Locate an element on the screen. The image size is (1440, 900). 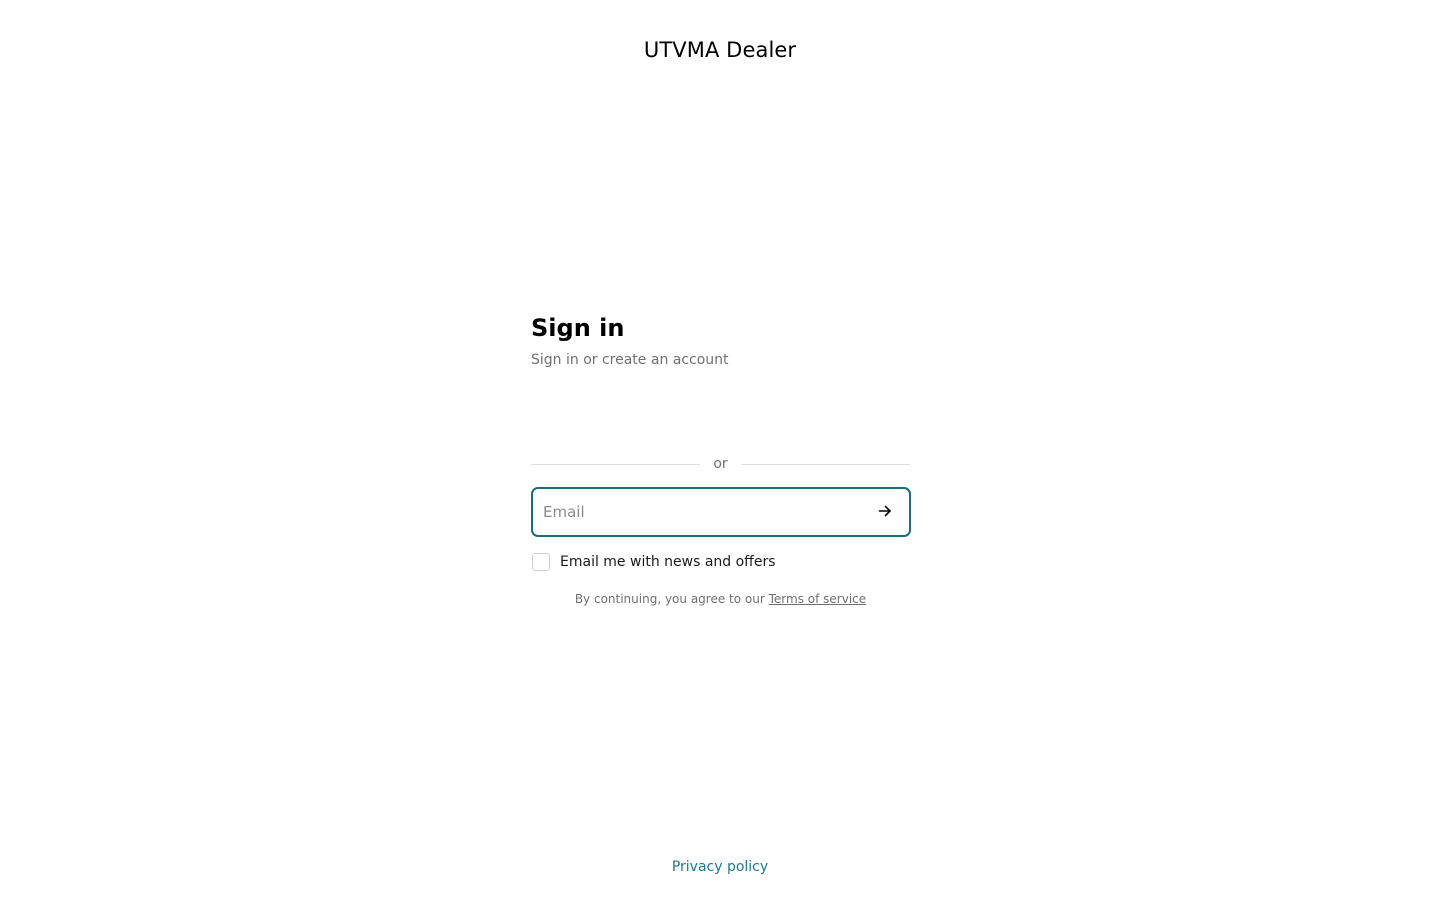
privacy-policy-link: Privacy policy is located at coordinates (720, 867).